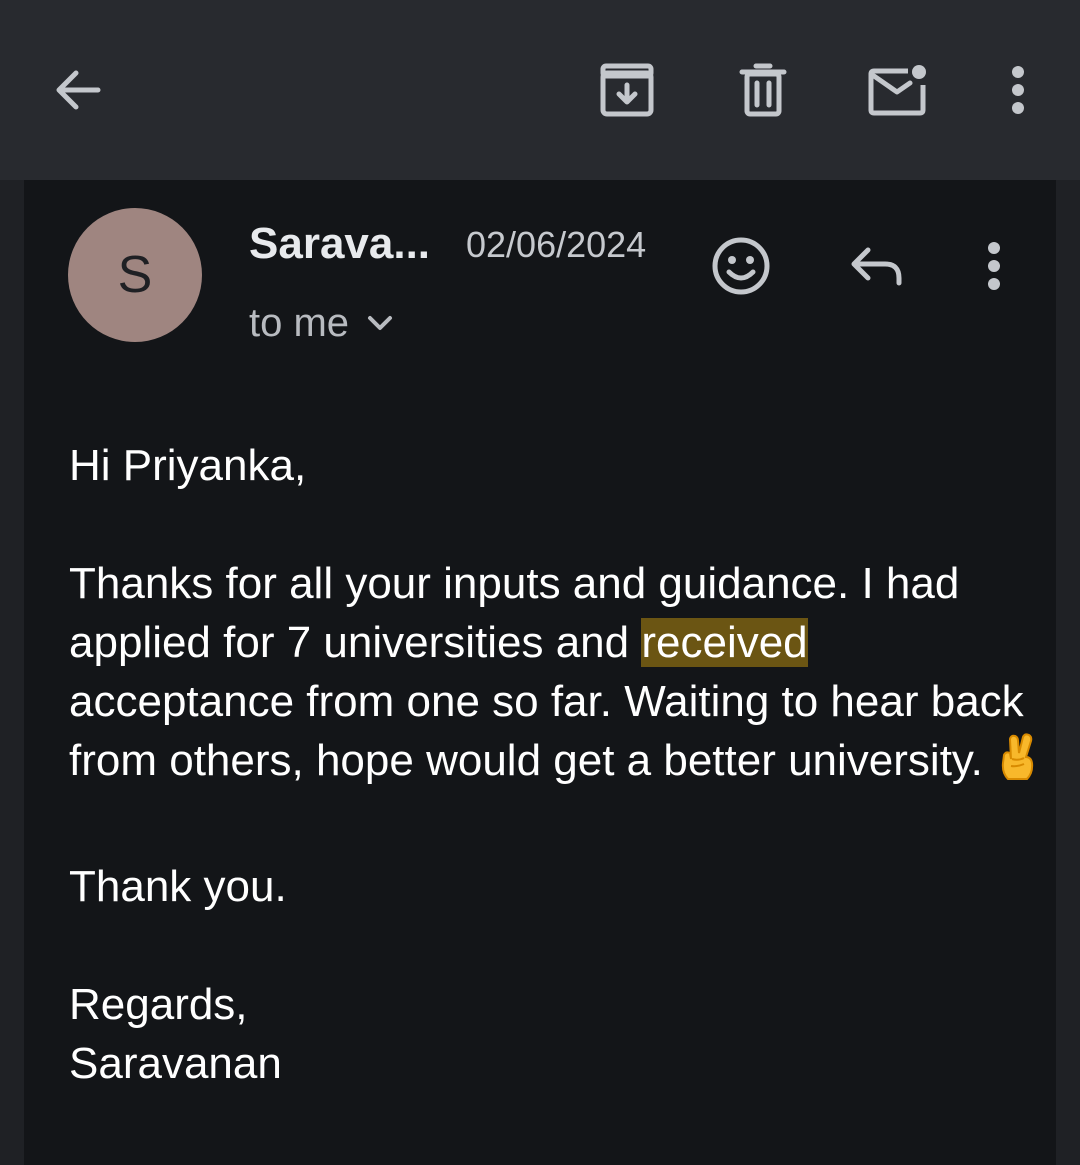 The height and width of the screenshot is (1165, 1080). I want to click on delete-button, so click(763, 90).